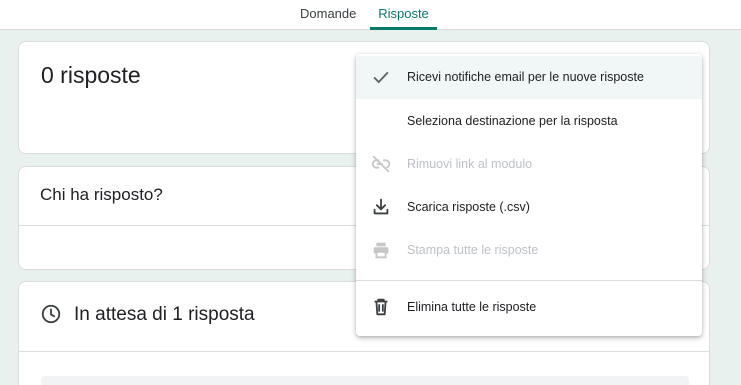 The image size is (741, 385). I want to click on pending-title: In attesa di 1 risposta, so click(164, 314).